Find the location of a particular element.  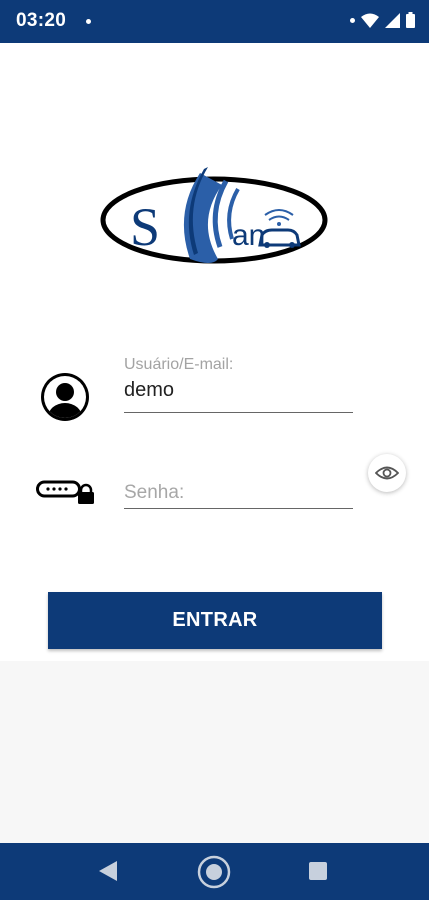

username-field: Usuário/E-mail: is located at coordinates (238, 385).